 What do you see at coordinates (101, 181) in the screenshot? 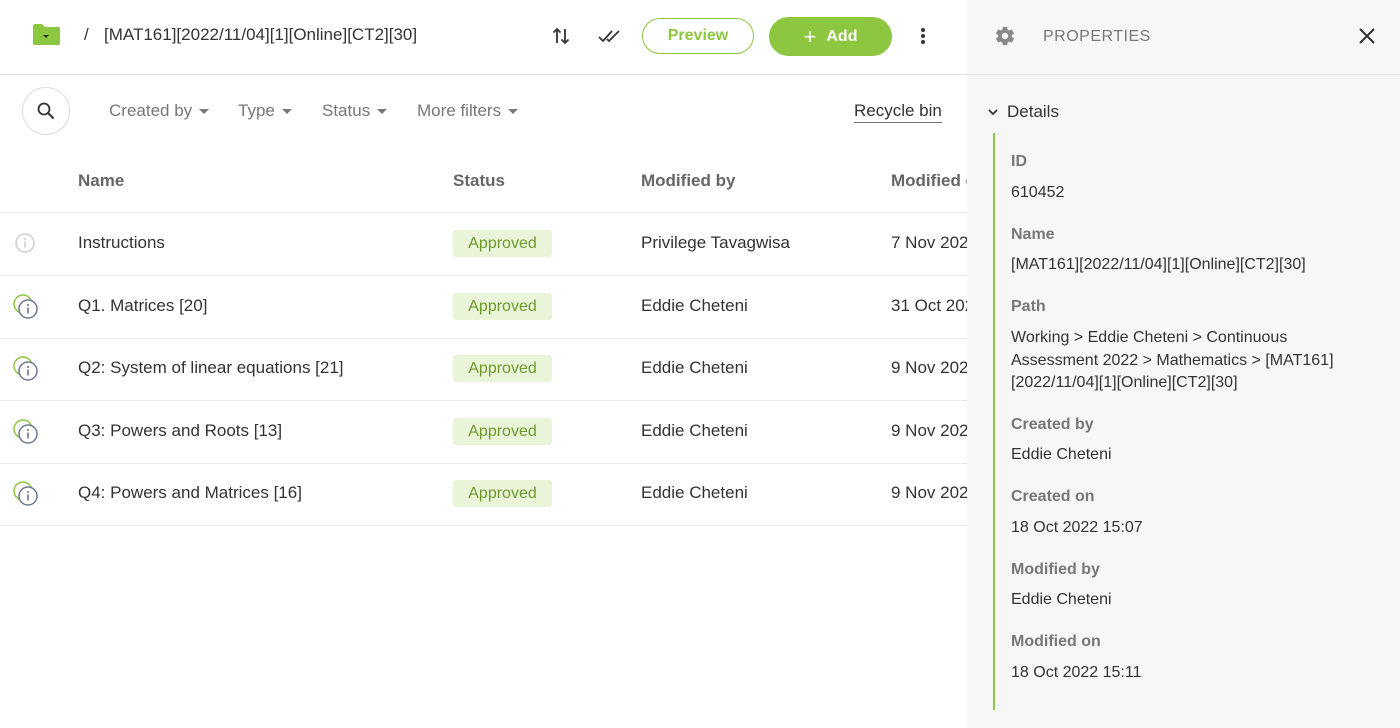
I see `column-header-name: Name` at bounding box center [101, 181].